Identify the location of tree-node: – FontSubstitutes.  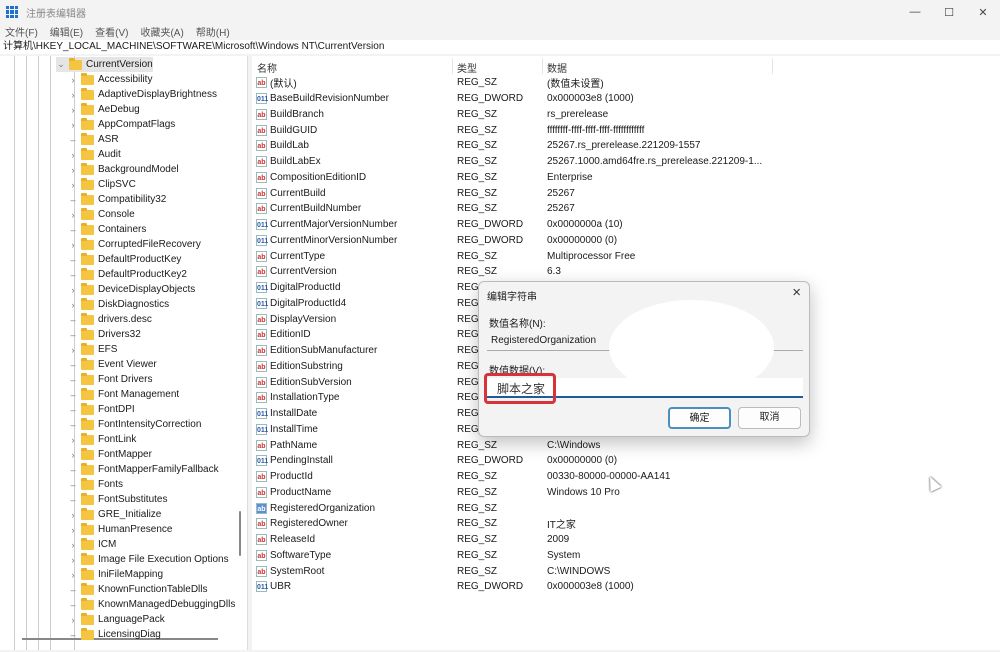
(117, 499).